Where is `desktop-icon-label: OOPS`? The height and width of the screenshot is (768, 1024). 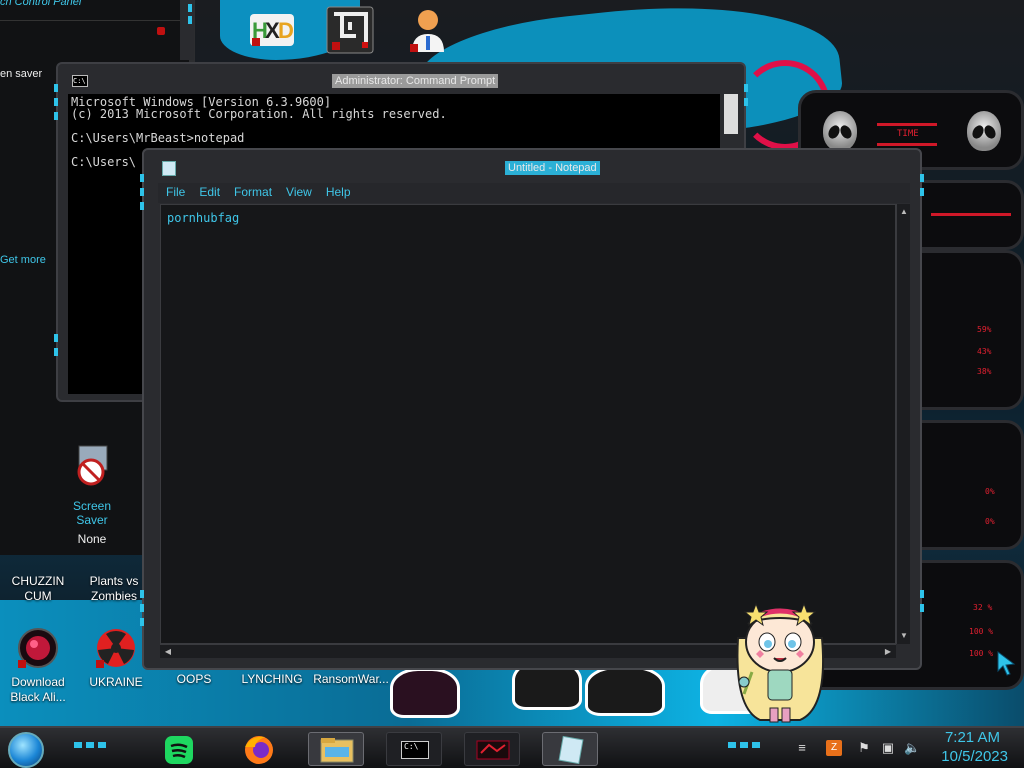 desktop-icon-label: OOPS is located at coordinates (194, 679).